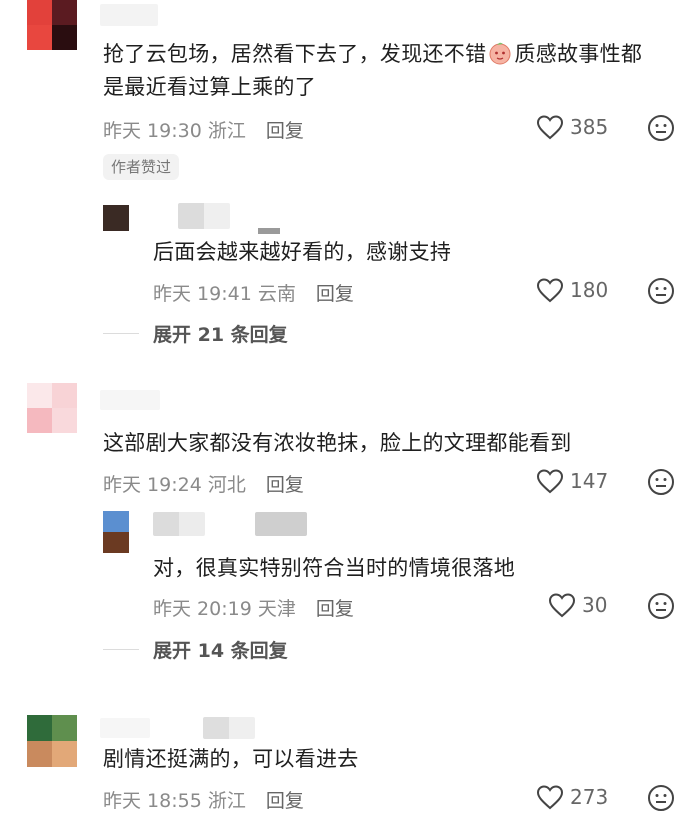 This screenshot has height=818, width=700. Describe the element at coordinates (589, 797) in the screenshot. I see `like-count: 273` at that location.